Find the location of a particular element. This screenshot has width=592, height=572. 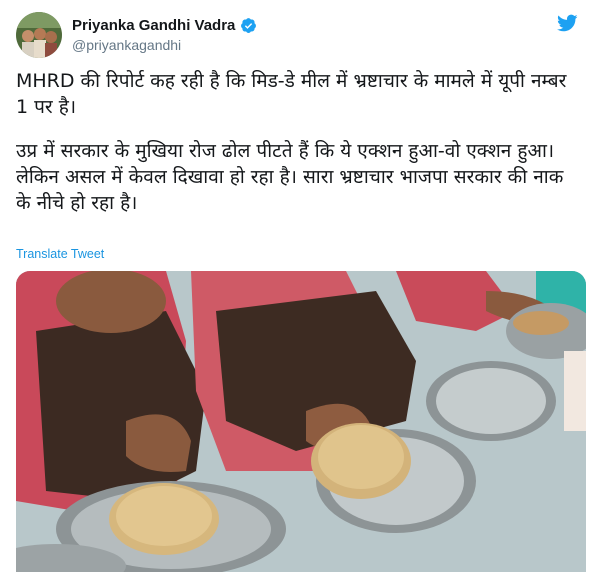

author-display-name: Priyanka Gandhi Vadra is located at coordinates (153, 25).